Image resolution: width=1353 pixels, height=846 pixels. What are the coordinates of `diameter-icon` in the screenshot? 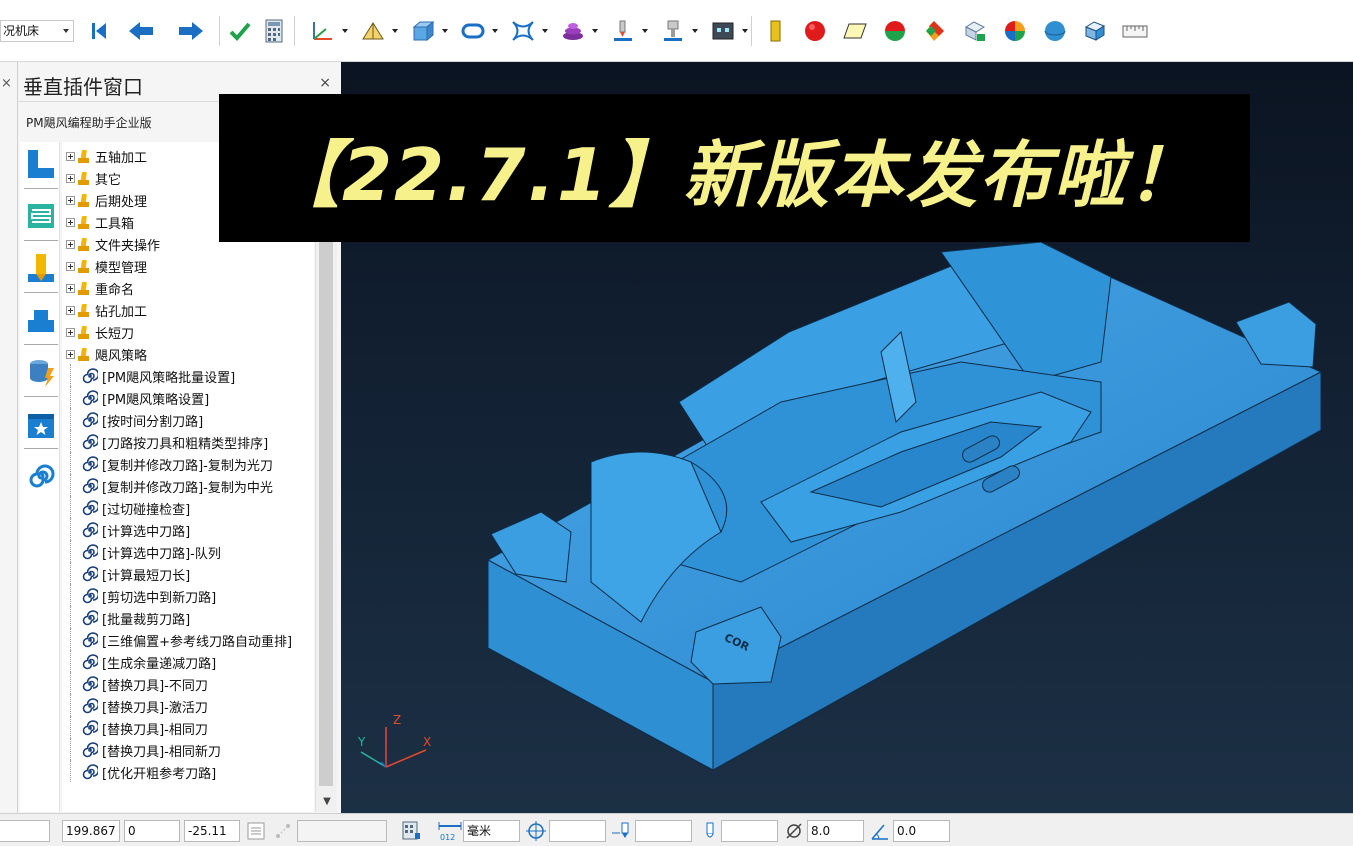 It's located at (794, 831).